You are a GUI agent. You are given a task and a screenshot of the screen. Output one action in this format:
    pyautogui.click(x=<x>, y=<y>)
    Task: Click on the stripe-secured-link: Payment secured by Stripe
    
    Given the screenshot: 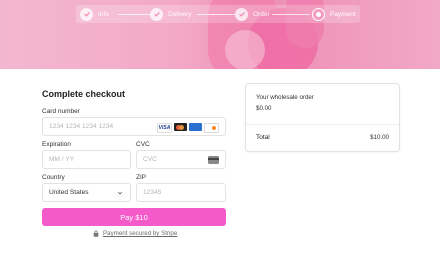 What is the action you would take?
    pyautogui.click(x=135, y=233)
    